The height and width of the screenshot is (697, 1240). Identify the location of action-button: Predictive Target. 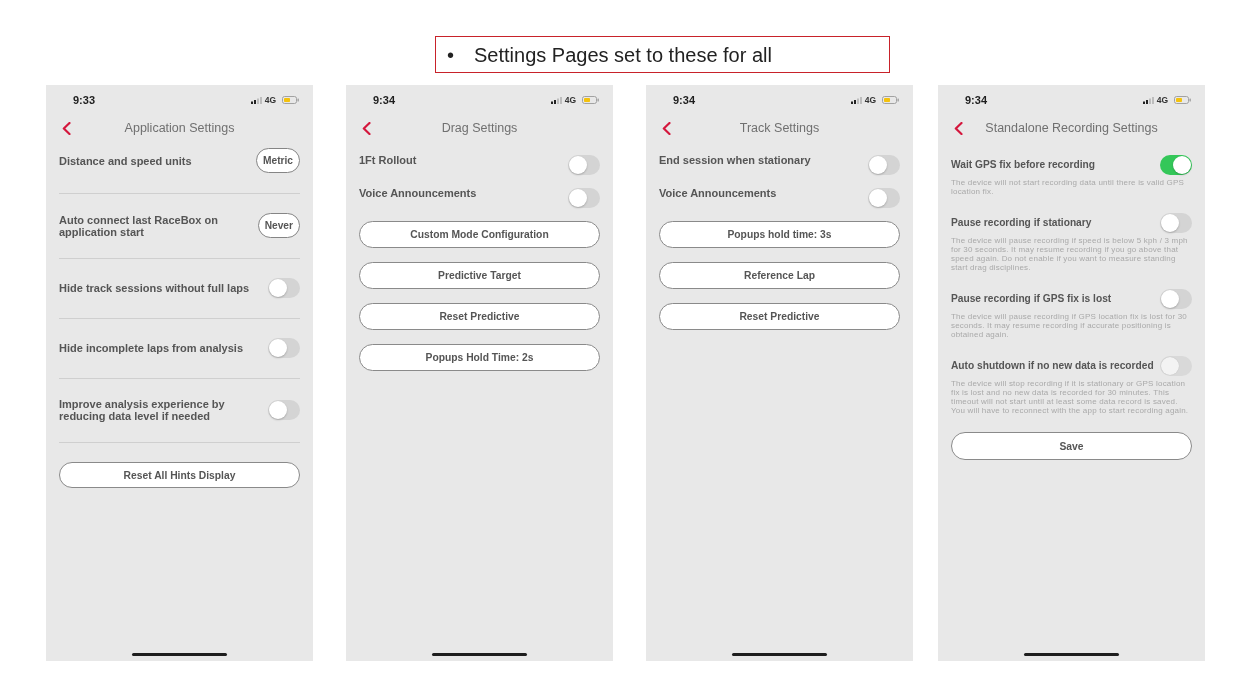
(479, 275).